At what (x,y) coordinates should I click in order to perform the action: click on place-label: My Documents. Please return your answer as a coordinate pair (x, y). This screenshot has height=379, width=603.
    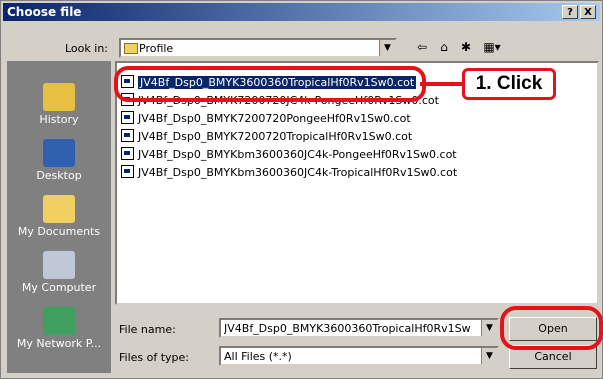
    Looking at the image, I should click on (59, 231).